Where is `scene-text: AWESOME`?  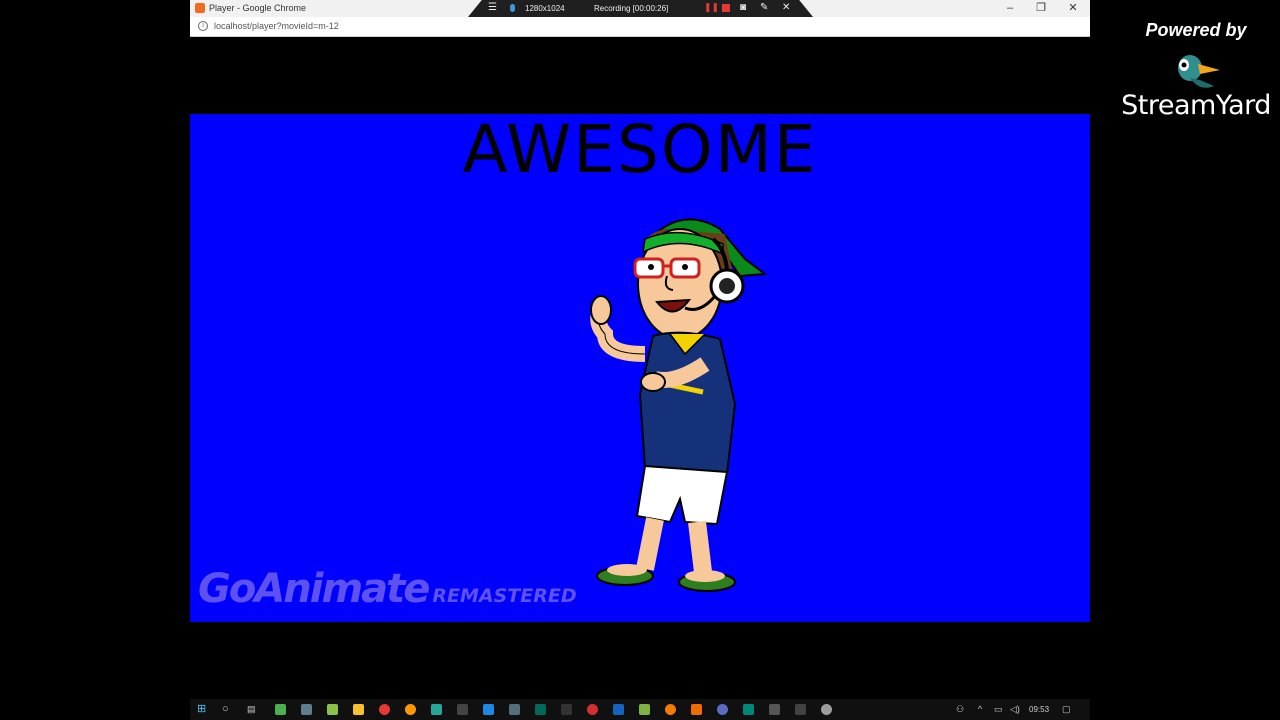 scene-text: AWESOME is located at coordinates (640, 151).